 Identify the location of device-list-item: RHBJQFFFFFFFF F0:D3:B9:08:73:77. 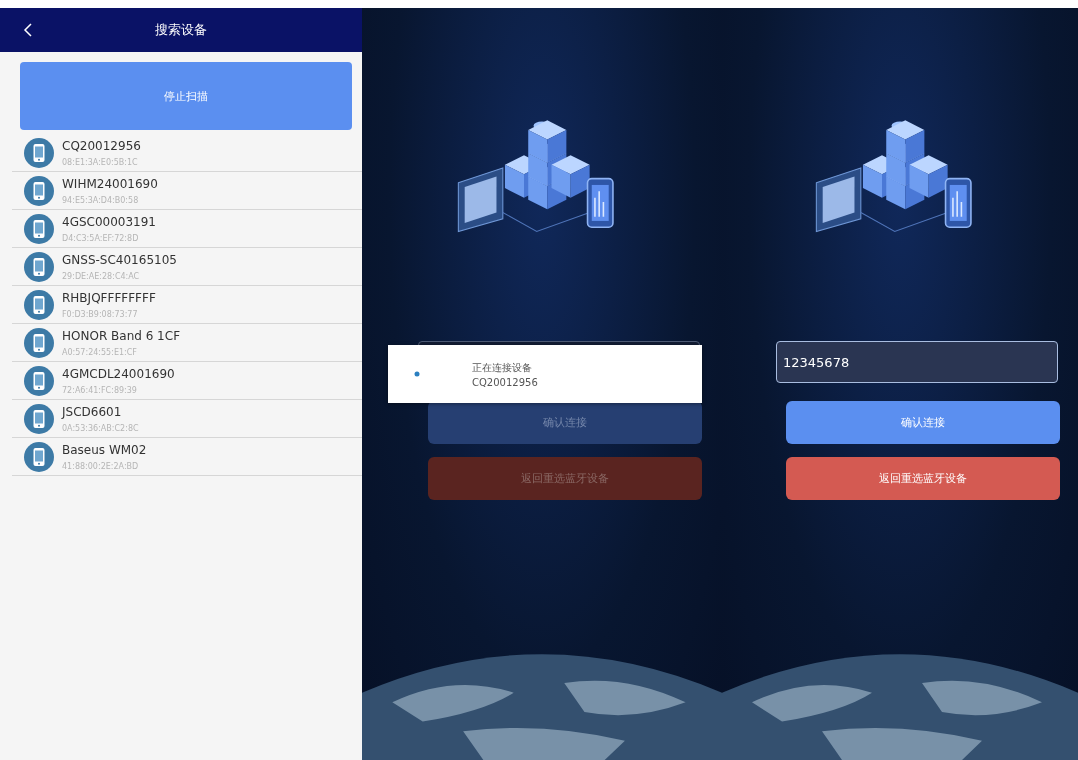
(187, 305).